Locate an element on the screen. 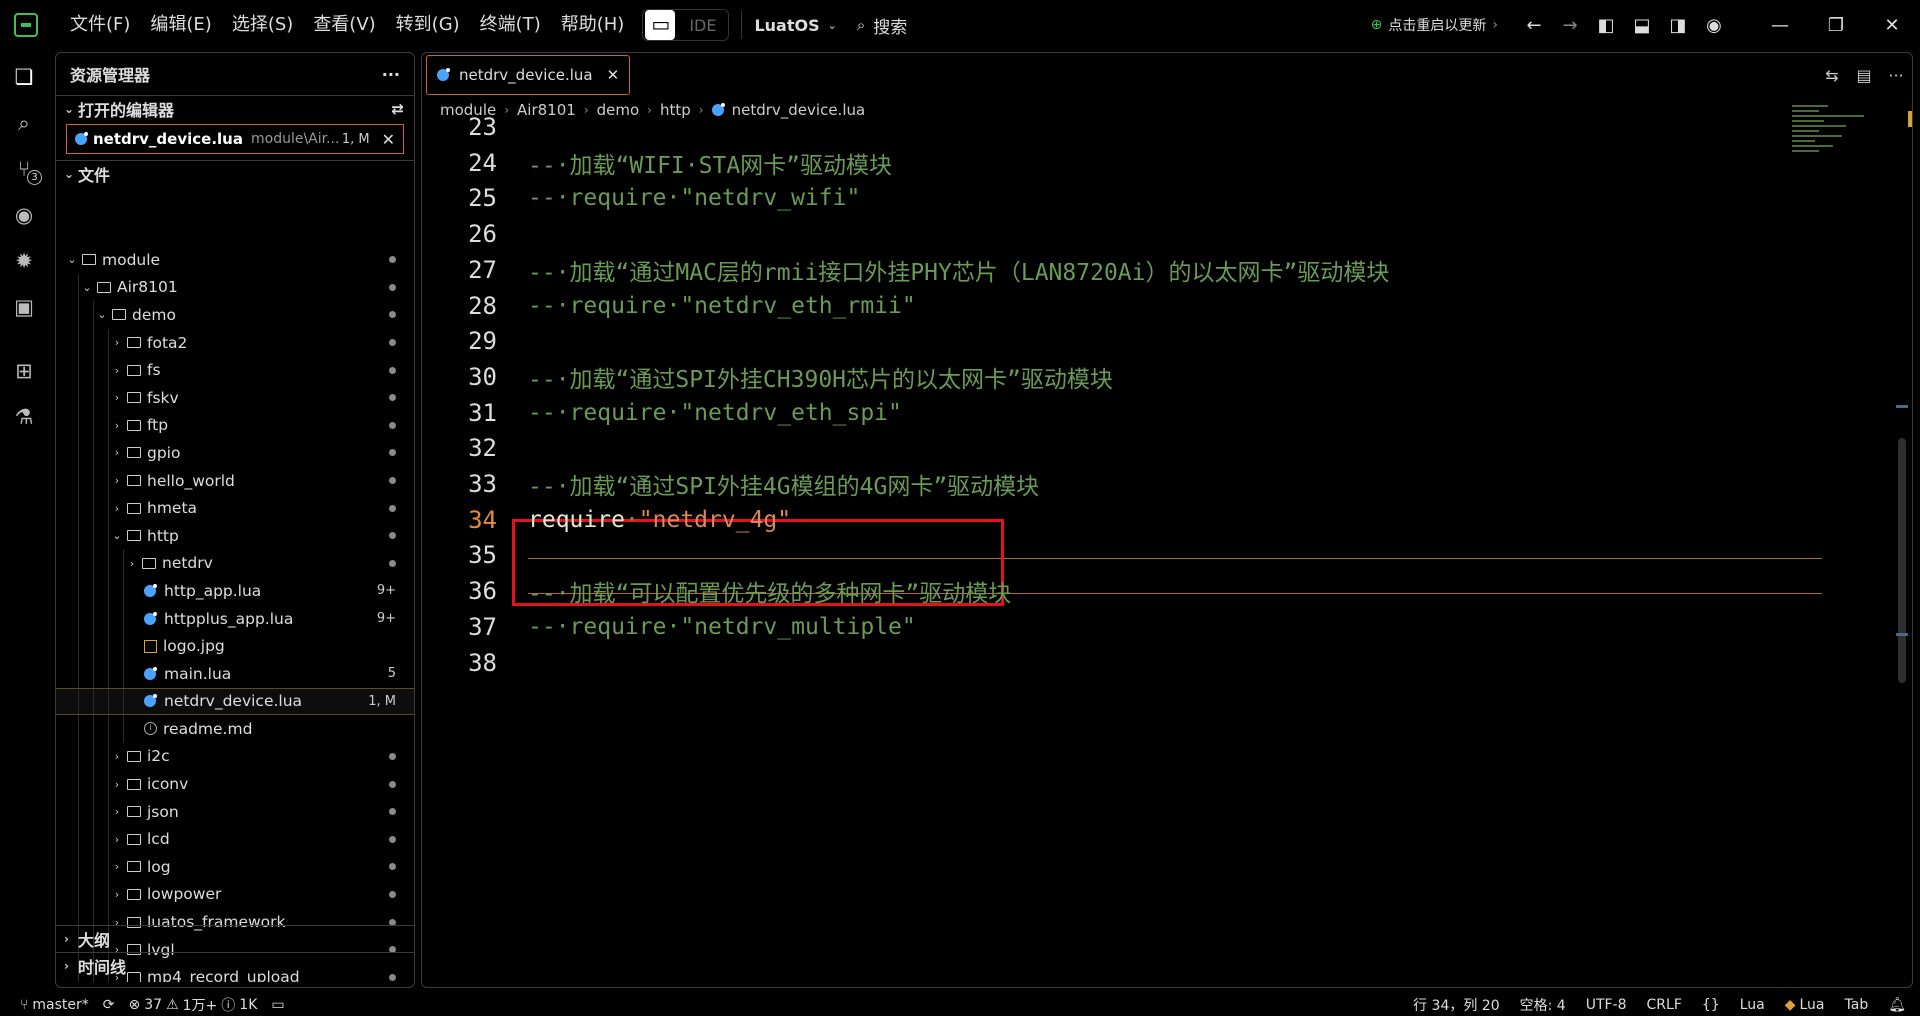 The image size is (1920, 1016). toggle-secondary-sidebar-icon: ◨ is located at coordinates (1678, 25).